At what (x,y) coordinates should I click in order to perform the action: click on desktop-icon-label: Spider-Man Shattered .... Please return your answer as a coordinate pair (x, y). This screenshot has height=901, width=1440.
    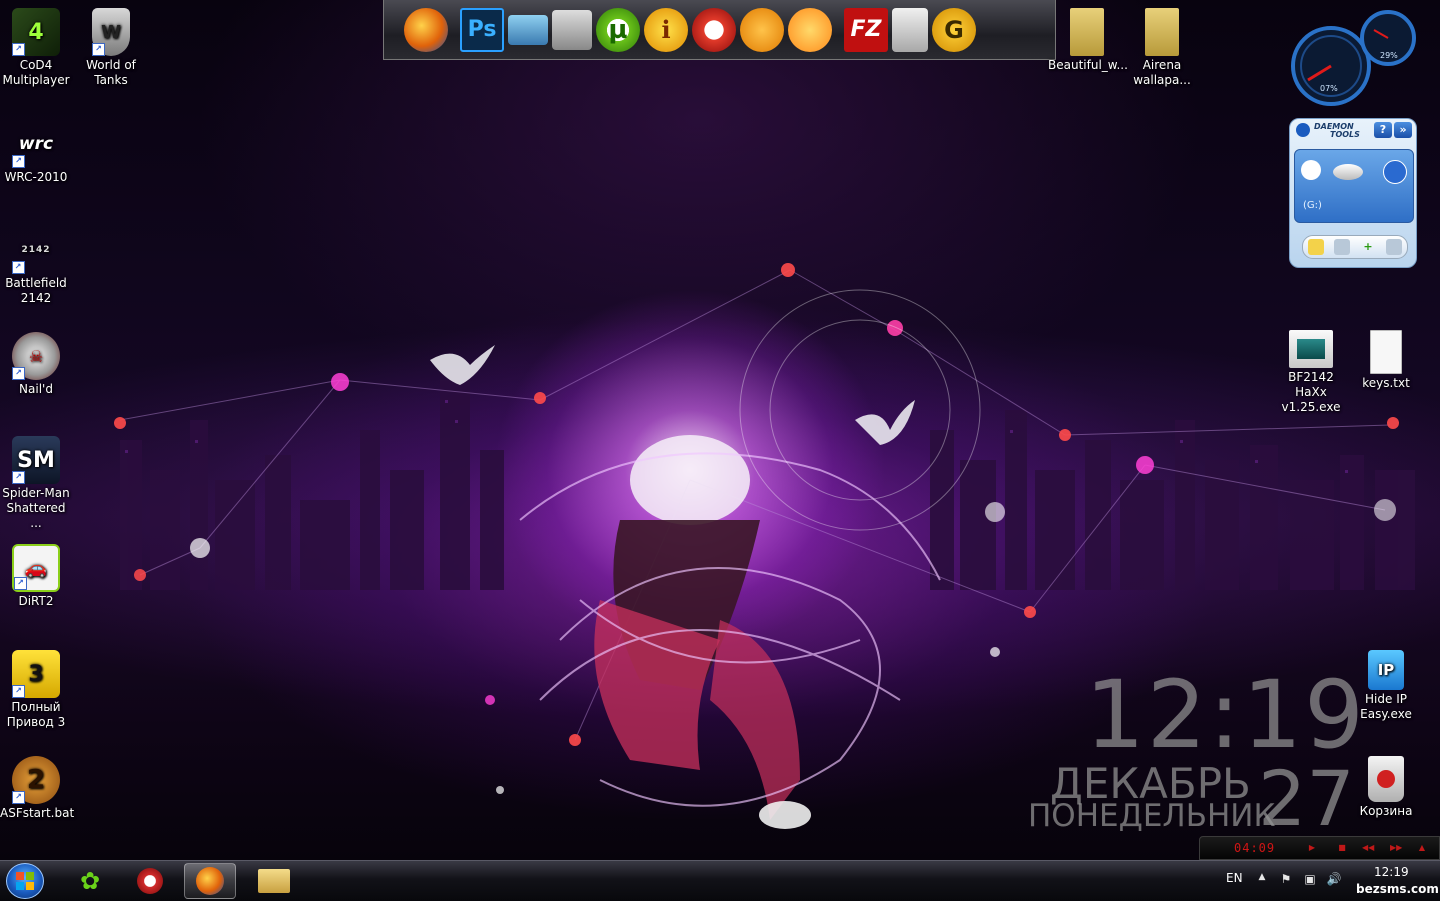
    Looking at the image, I should click on (36, 508).